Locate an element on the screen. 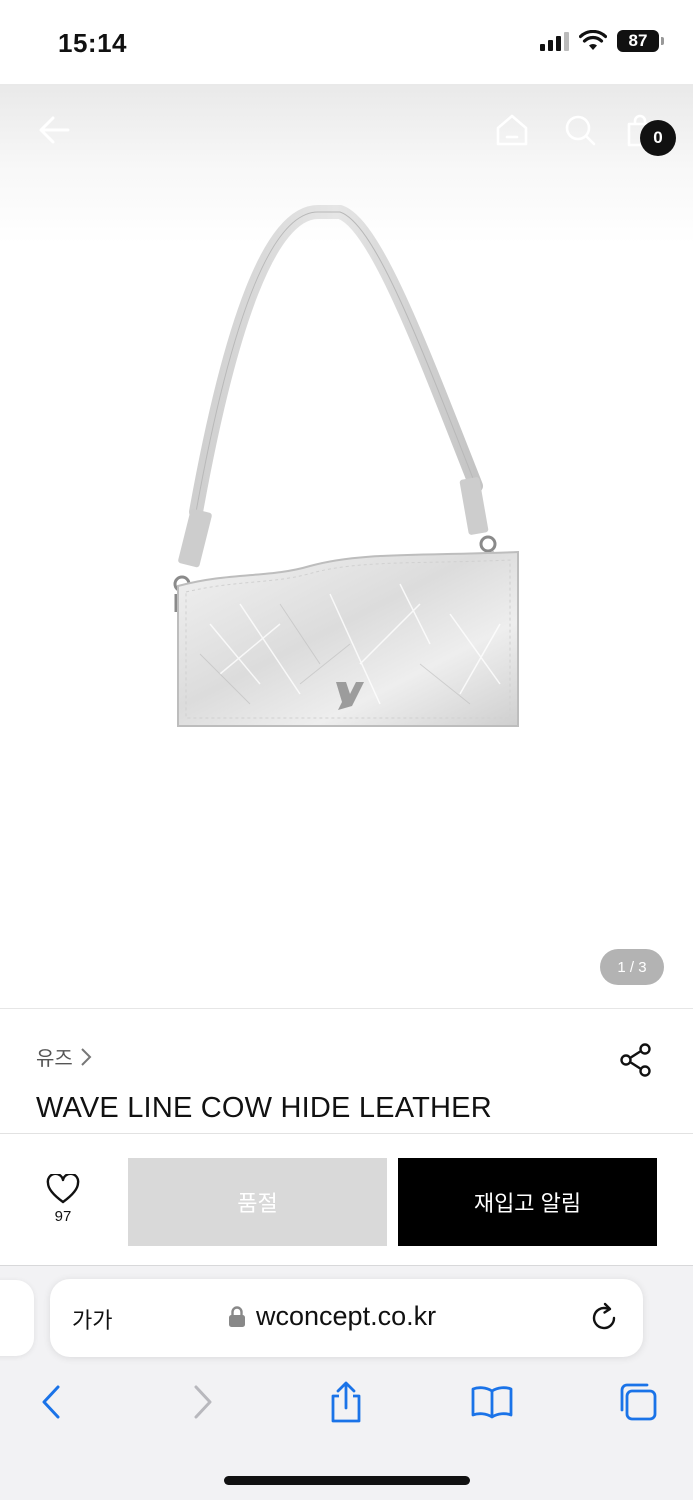 The height and width of the screenshot is (1500, 693). browser-toolbar is located at coordinates (346, 1402).